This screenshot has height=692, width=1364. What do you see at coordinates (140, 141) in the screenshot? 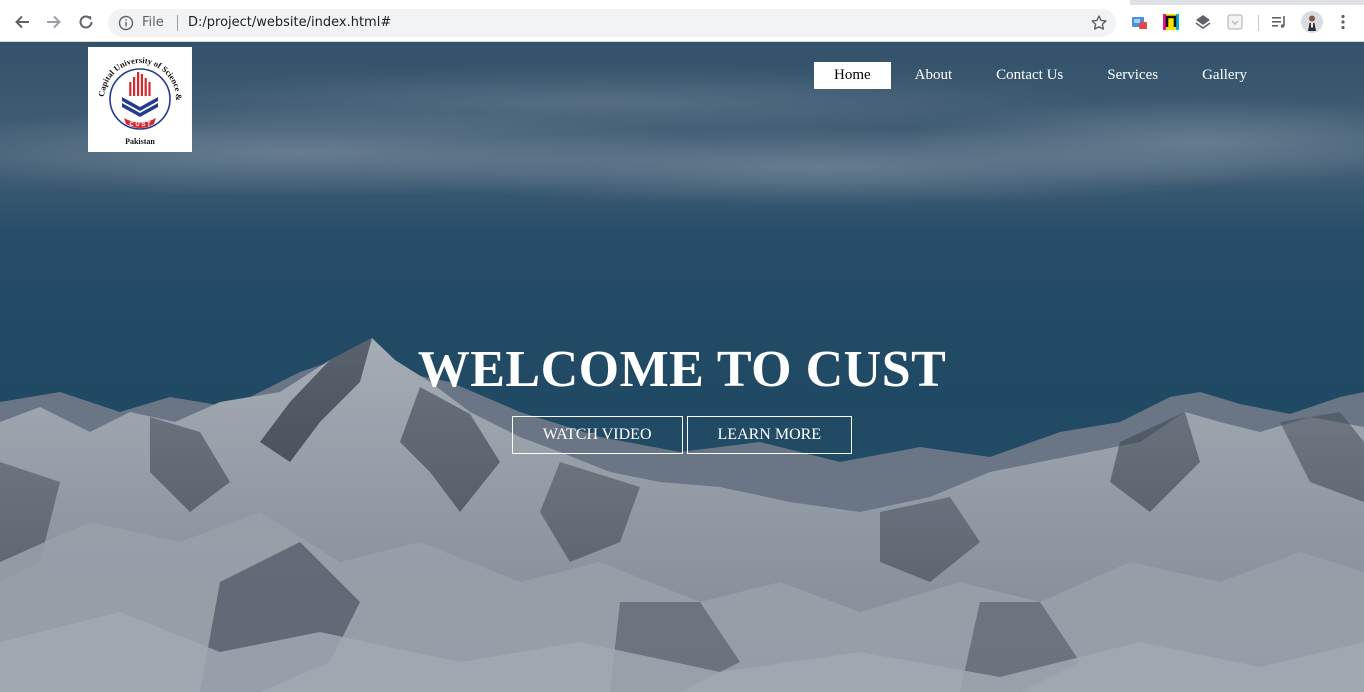
I see `logo-bottom-text: Pakistan` at bounding box center [140, 141].